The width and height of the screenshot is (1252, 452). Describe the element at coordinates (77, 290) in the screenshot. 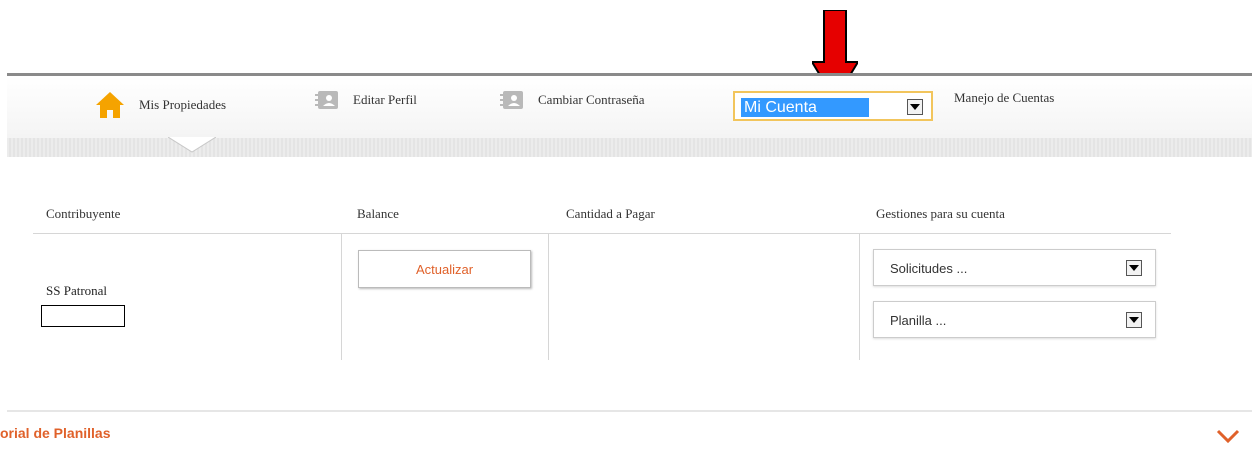

I see `contribuyente-label: SS Patronal` at that location.